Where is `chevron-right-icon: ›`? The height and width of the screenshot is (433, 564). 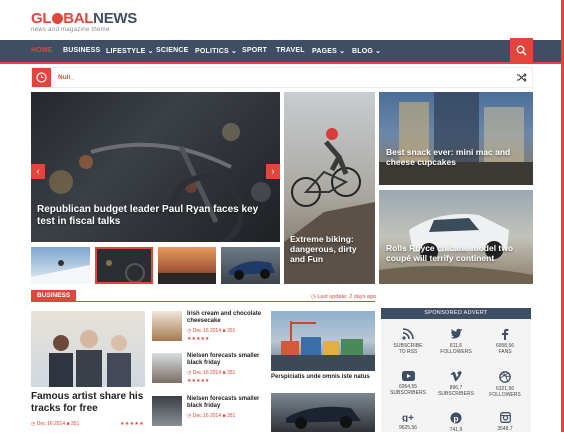
chevron-right-icon: › is located at coordinates (273, 171).